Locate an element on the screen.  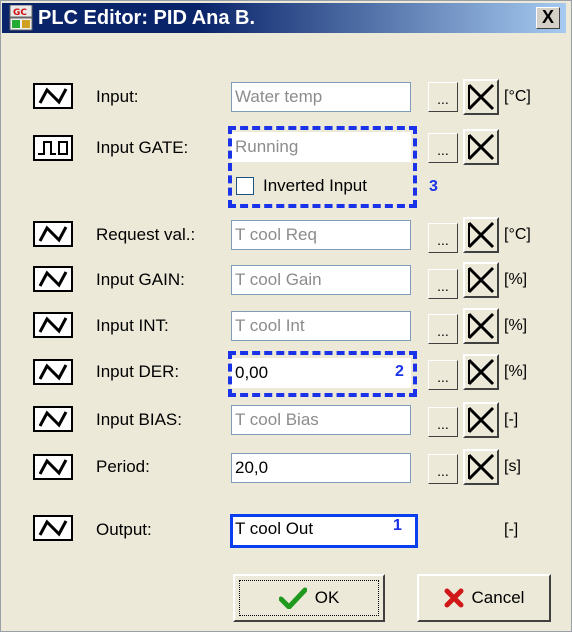
input-bias-field: T cool Bias is located at coordinates (321, 420).